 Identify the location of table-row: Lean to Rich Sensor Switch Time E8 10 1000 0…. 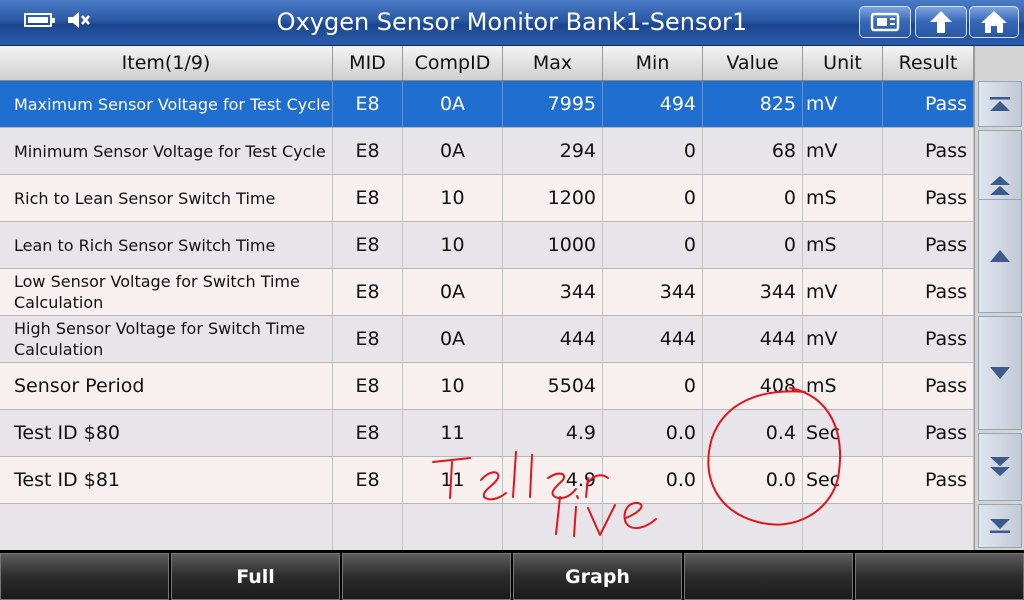
(487, 245).